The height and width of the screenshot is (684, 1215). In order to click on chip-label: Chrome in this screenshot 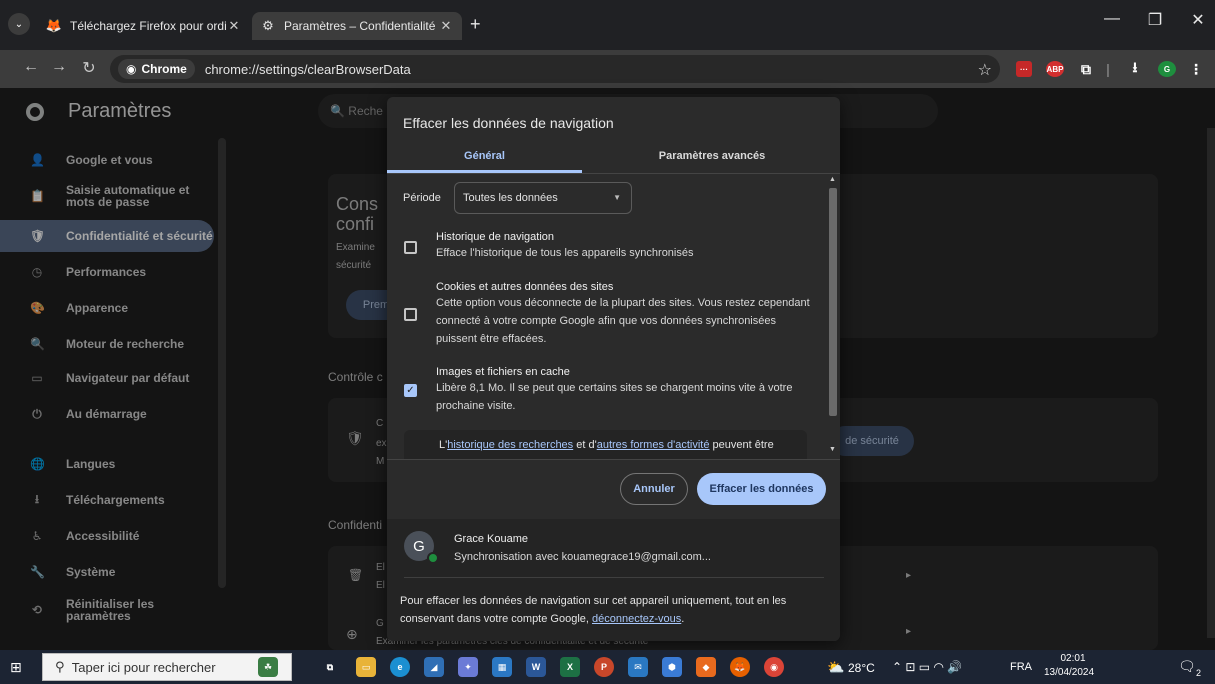, I will do `click(164, 69)`.